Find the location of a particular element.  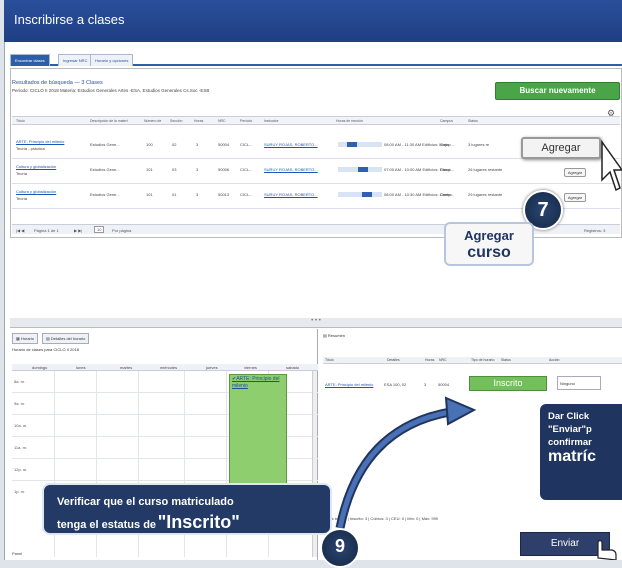

course-title-link: ARTE: Principio del milenio is located at coordinates (40, 141).